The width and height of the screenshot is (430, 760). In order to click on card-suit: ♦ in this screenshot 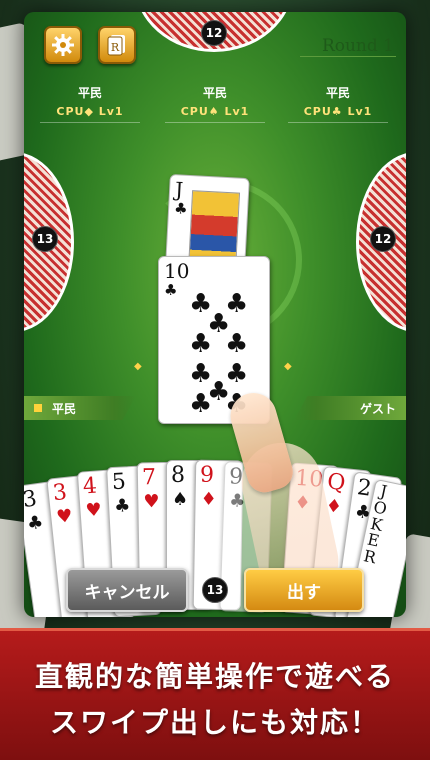, I will do `click(208, 499)`.